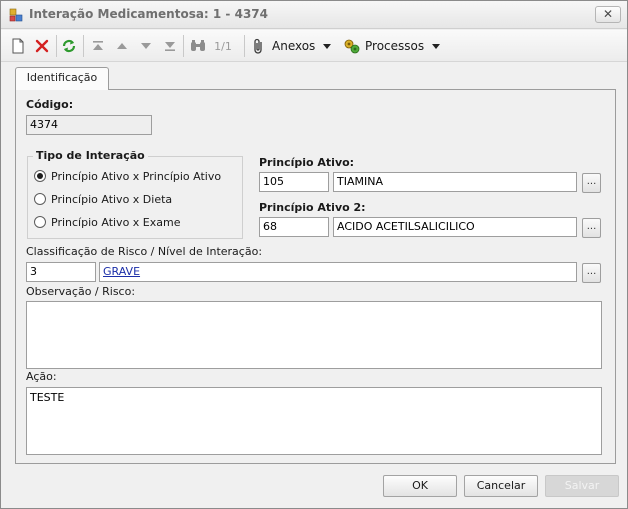 This screenshot has height=509, width=628. Describe the element at coordinates (127, 176) in the screenshot. I see `radio-principio-principio: Princípio Ativo x Princípio Ativo` at that location.